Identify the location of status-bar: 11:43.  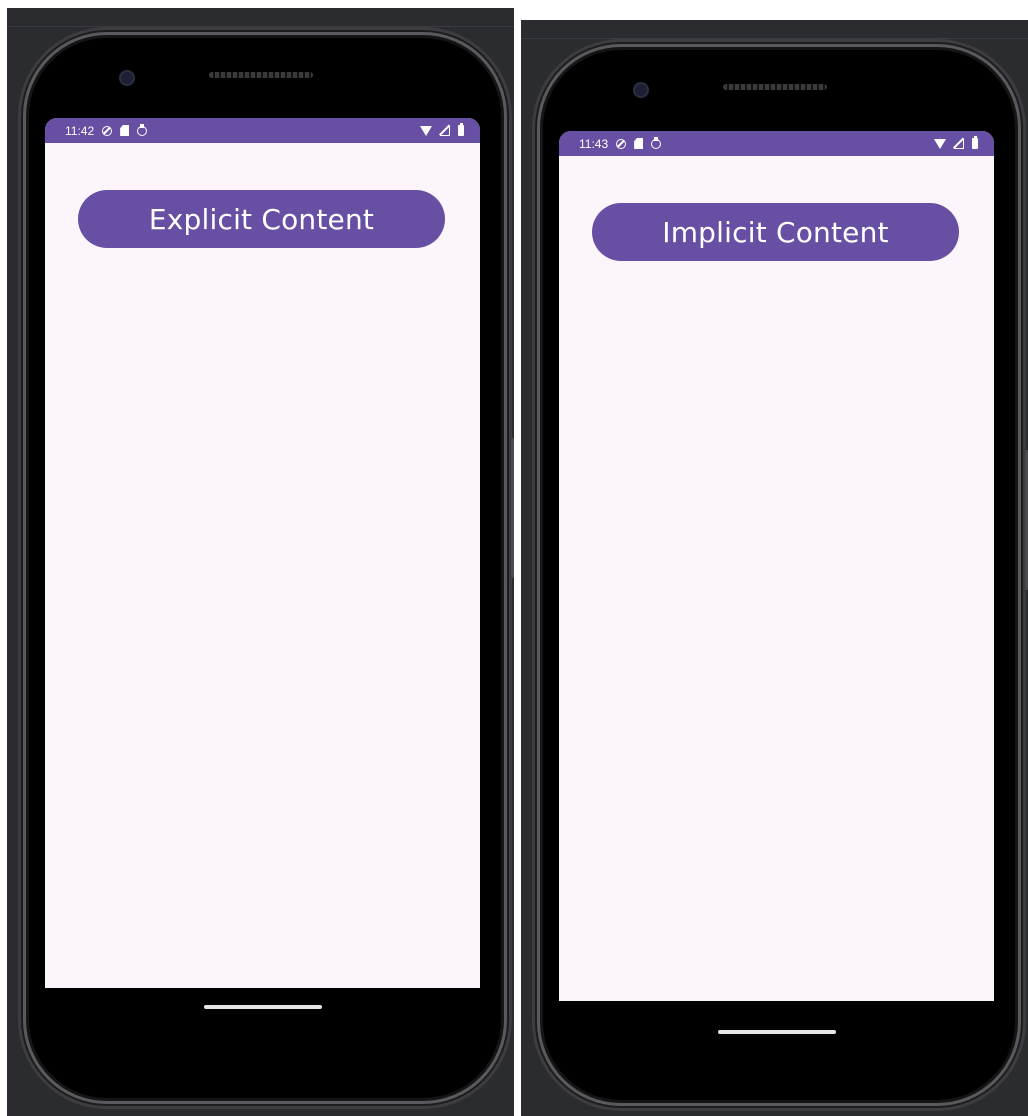
(776, 143).